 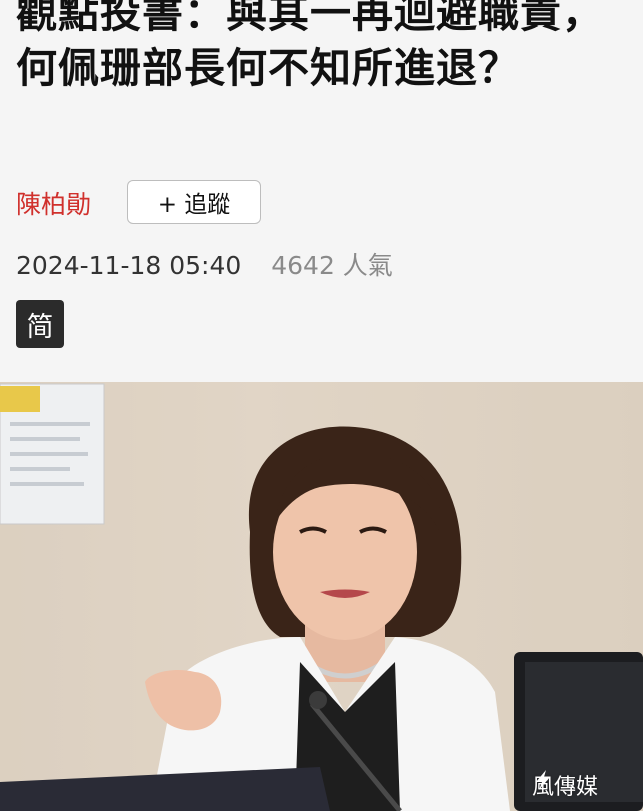 I want to click on publish-date: 2024-11-18 05:40, so click(x=129, y=265).